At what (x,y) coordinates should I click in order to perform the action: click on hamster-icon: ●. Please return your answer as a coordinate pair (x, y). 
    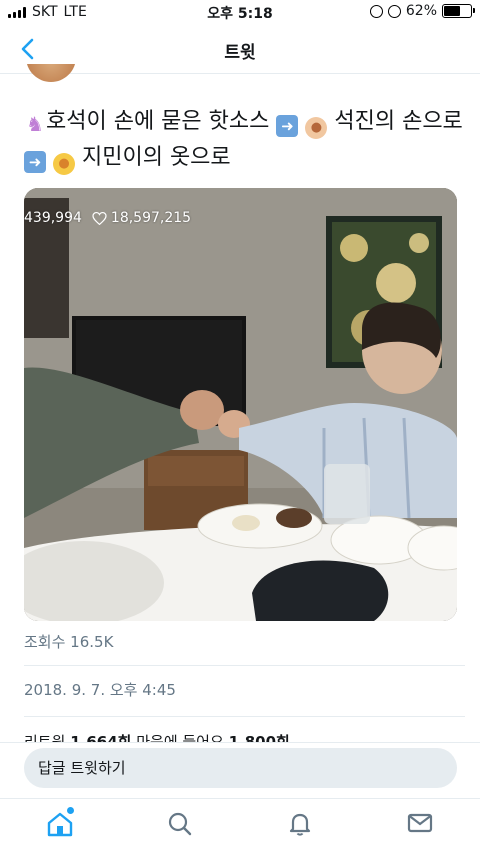
    Looking at the image, I should click on (316, 128).